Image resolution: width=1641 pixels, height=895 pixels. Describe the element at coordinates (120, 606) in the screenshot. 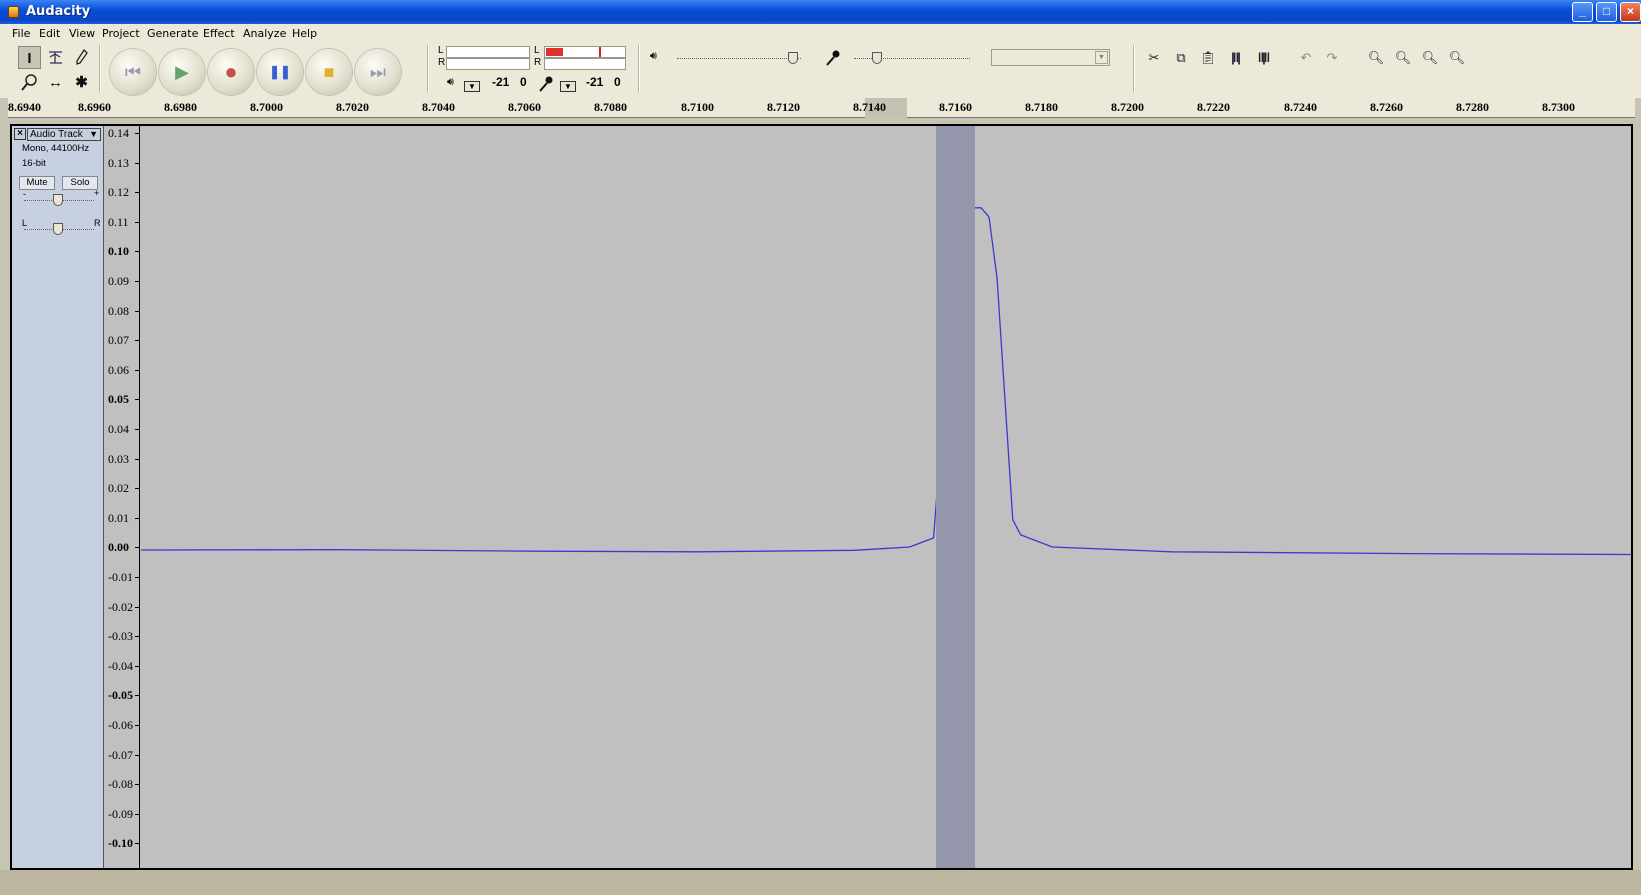

I see `amplitude-tick-label: -0.02` at that location.